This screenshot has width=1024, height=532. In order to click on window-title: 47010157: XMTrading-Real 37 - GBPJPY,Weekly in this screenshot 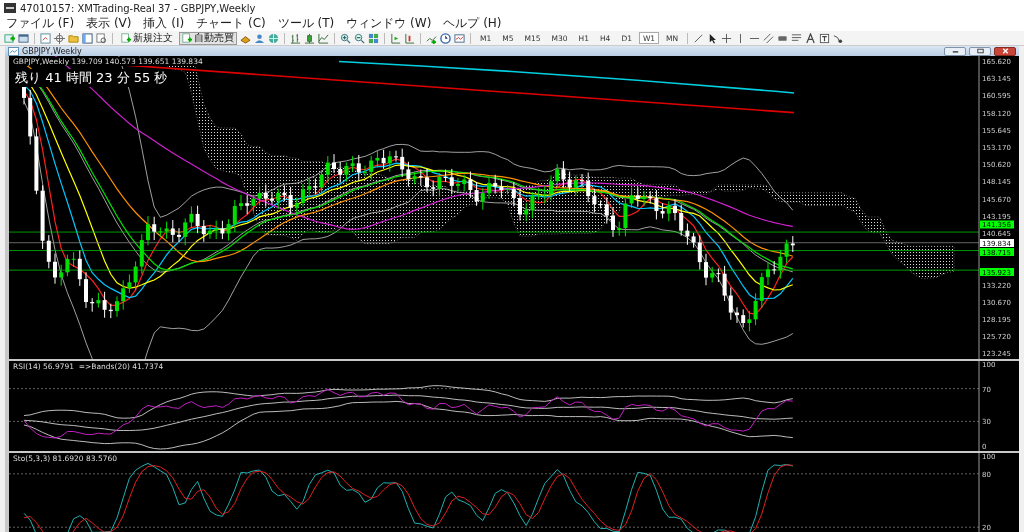, I will do `click(138, 8)`.